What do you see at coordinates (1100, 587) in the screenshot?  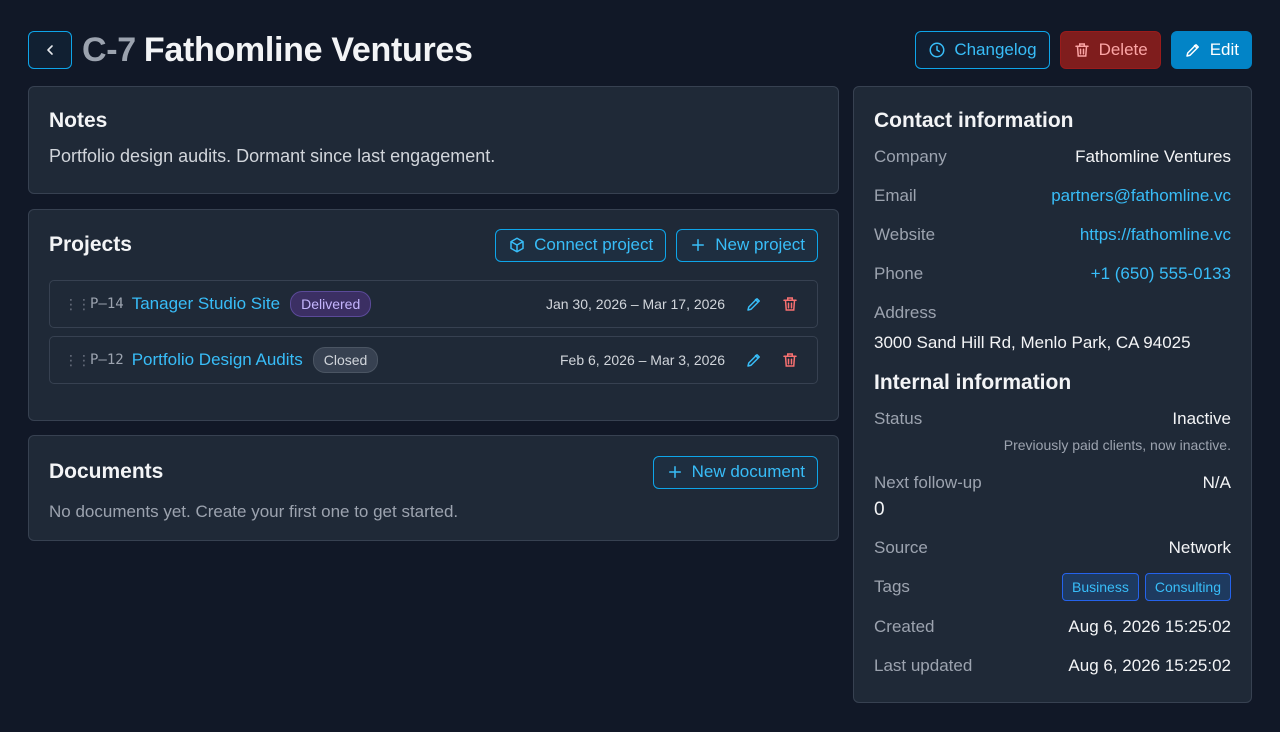 I see `tag-business: Business` at bounding box center [1100, 587].